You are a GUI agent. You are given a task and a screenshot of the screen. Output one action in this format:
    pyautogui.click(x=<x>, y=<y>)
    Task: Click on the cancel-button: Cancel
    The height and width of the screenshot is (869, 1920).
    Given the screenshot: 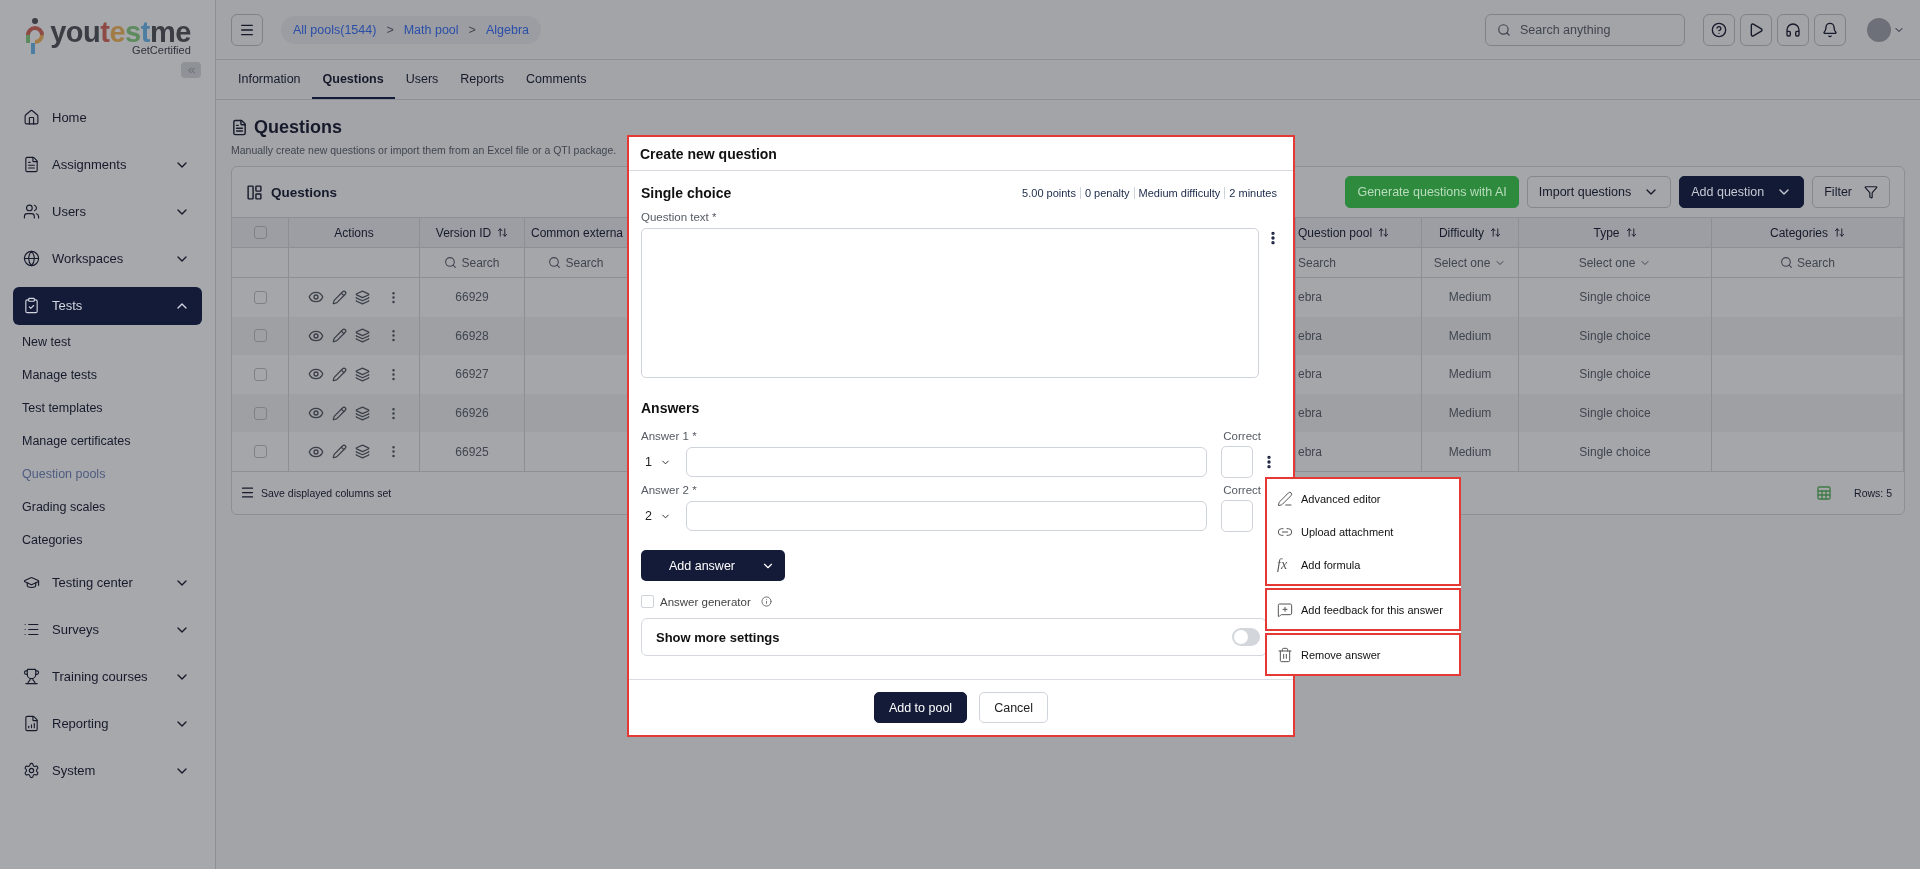 What is the action you would take?
    pyautogui.click(x=1014, y=707)
    